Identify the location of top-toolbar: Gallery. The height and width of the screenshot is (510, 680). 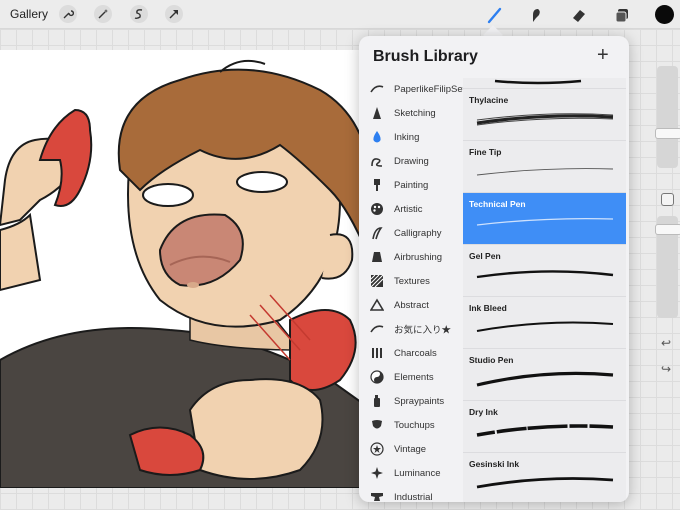
(340, 14).